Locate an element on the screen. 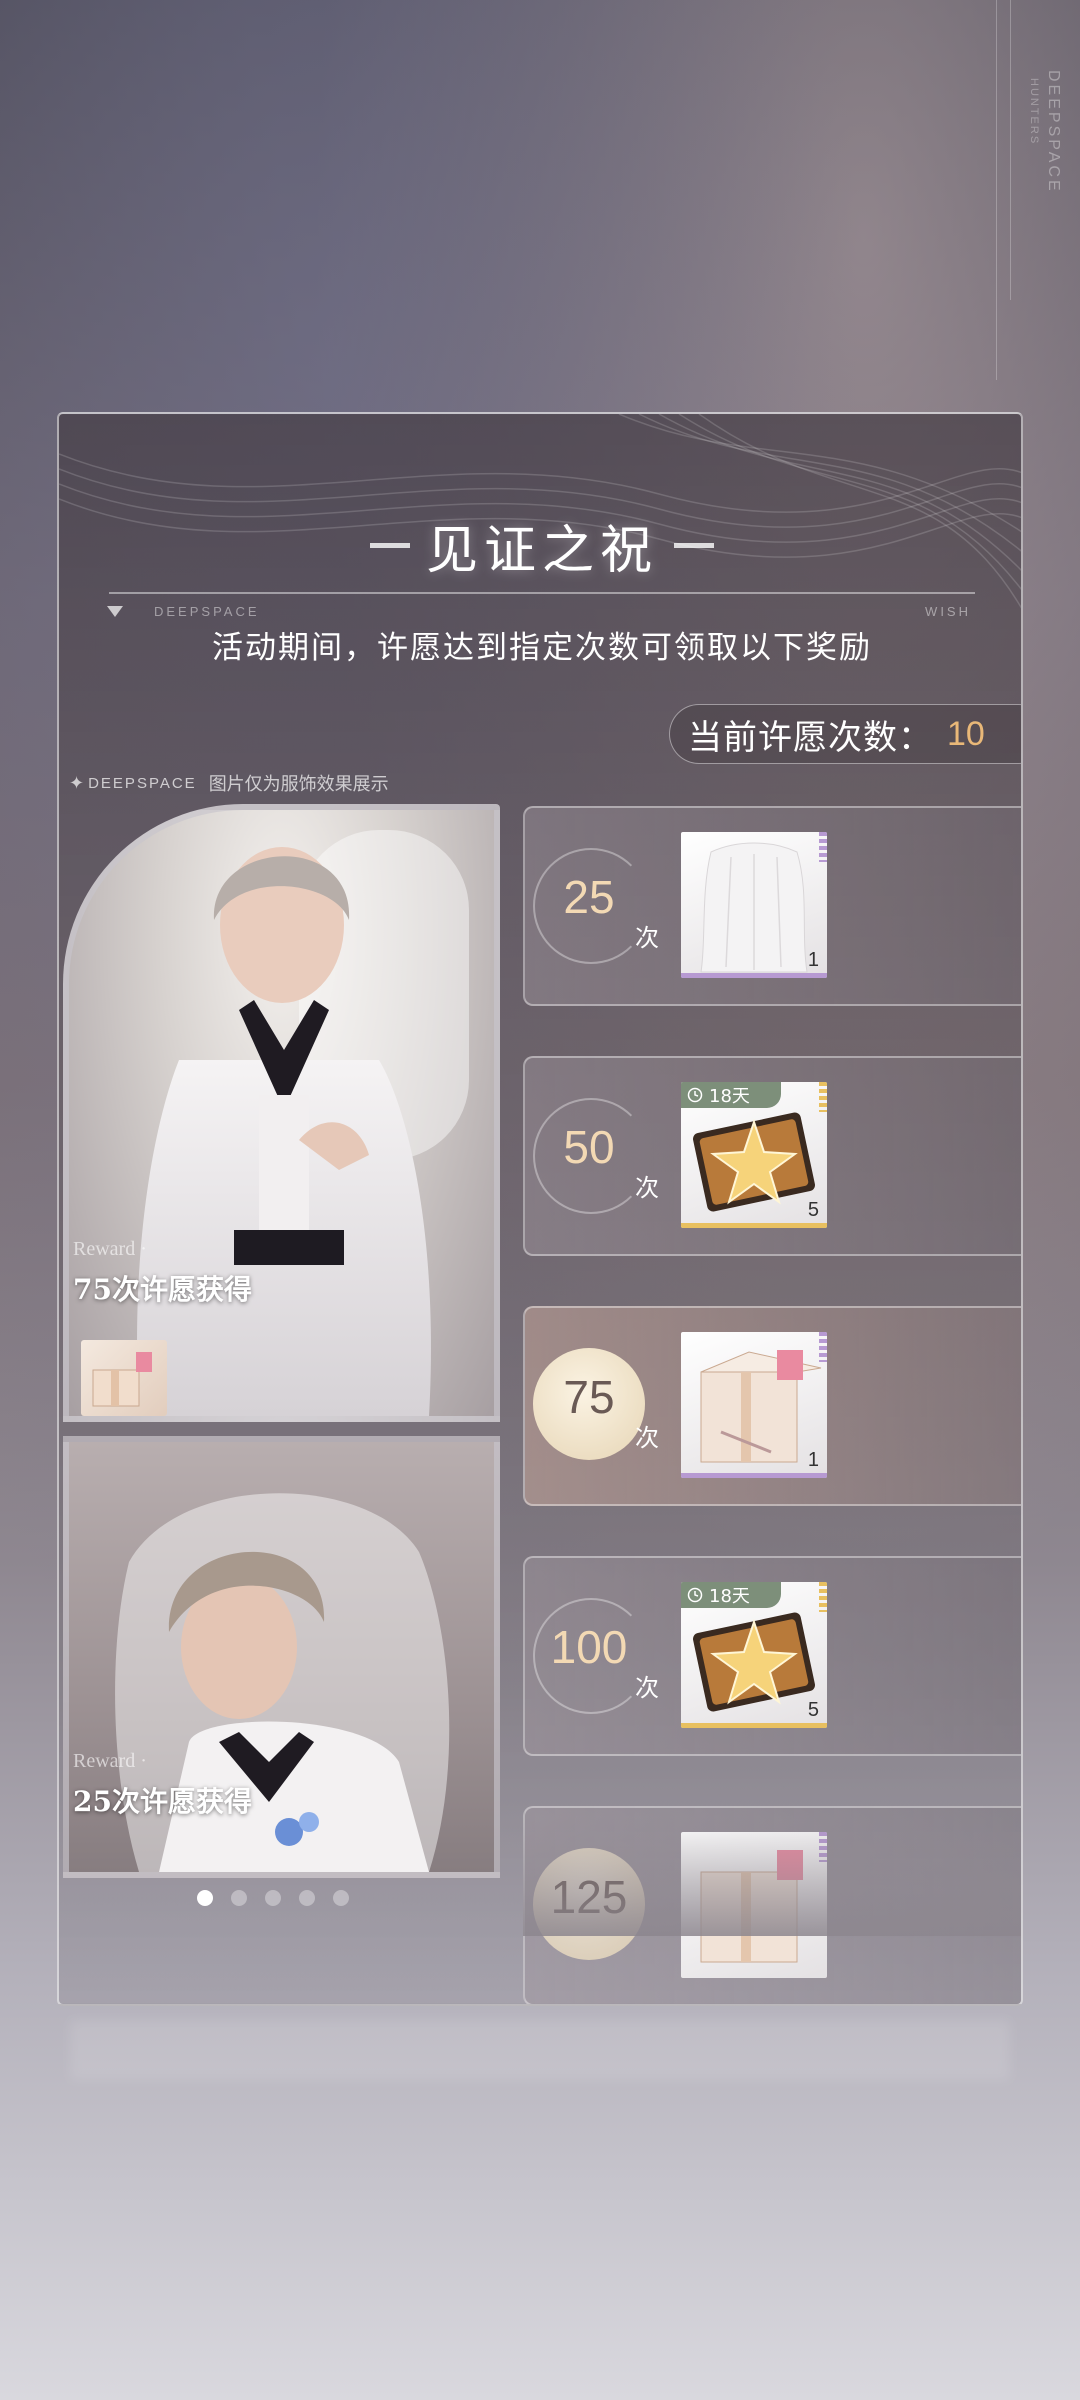  title-row: 见证之祝 is located at coordinates (540, 545).